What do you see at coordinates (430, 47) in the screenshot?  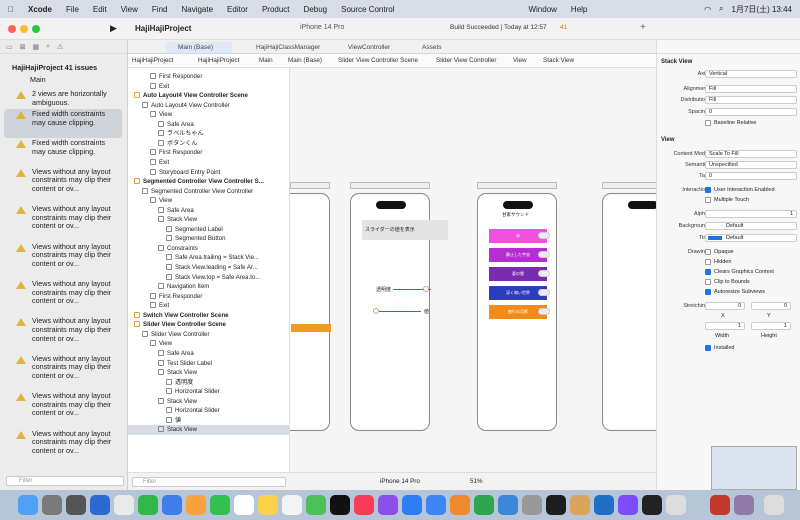 I see `tab-assets: Assets` at bounding box center [430, 47].